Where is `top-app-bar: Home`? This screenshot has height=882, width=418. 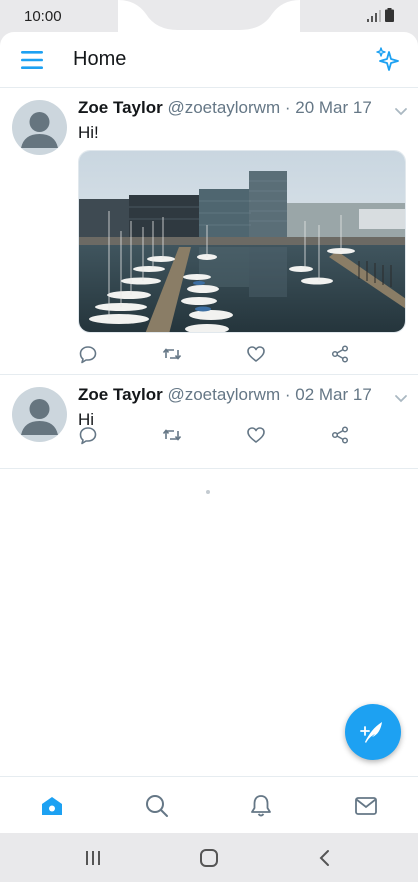
top-app-bar: Home is located at coordinates (209, 60).